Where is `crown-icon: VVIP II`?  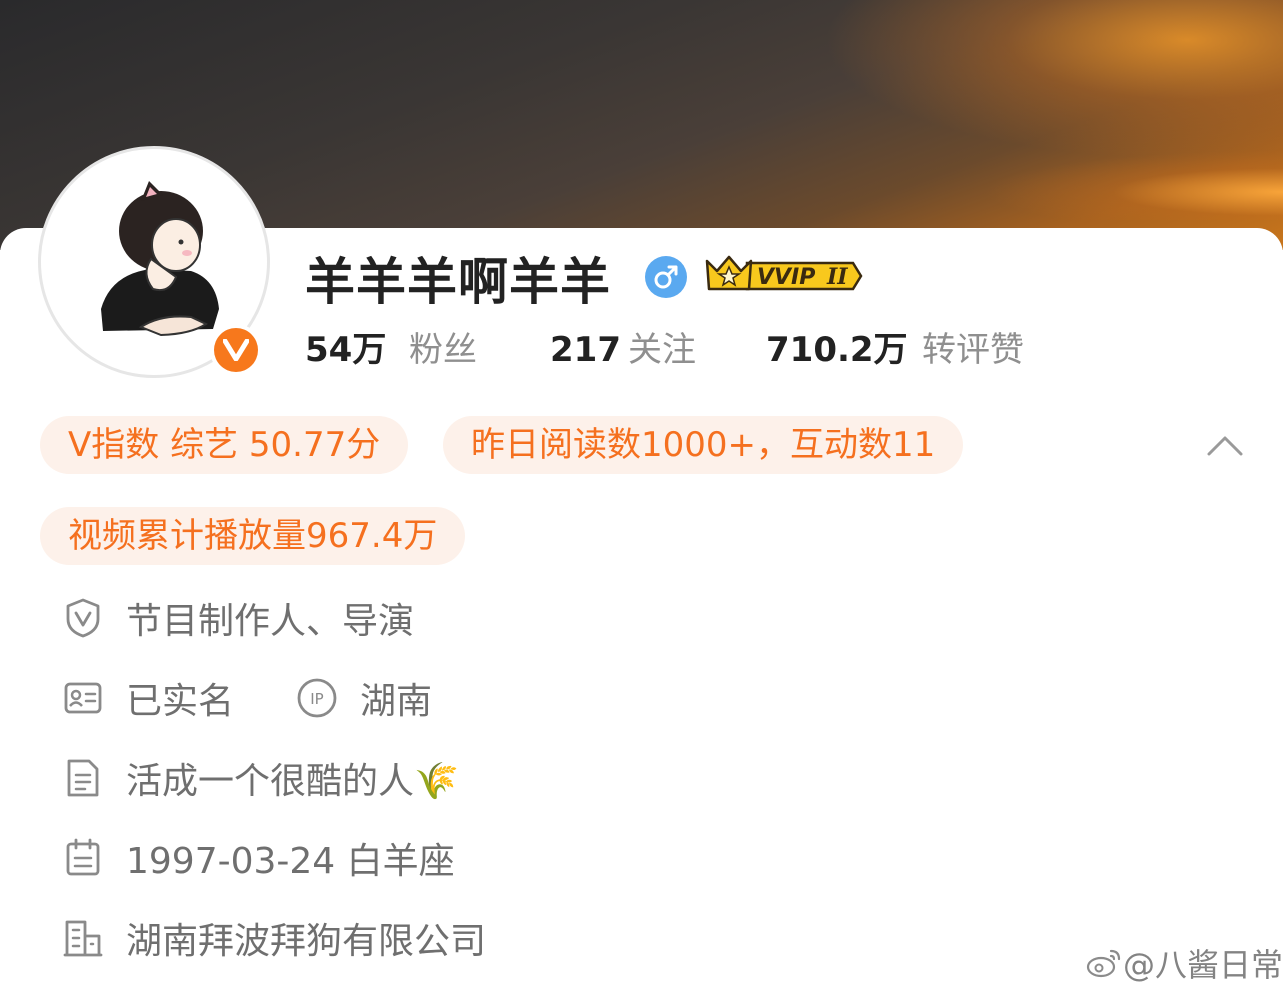
crown-icon: VVIP II is located at coordinates (784, 273).